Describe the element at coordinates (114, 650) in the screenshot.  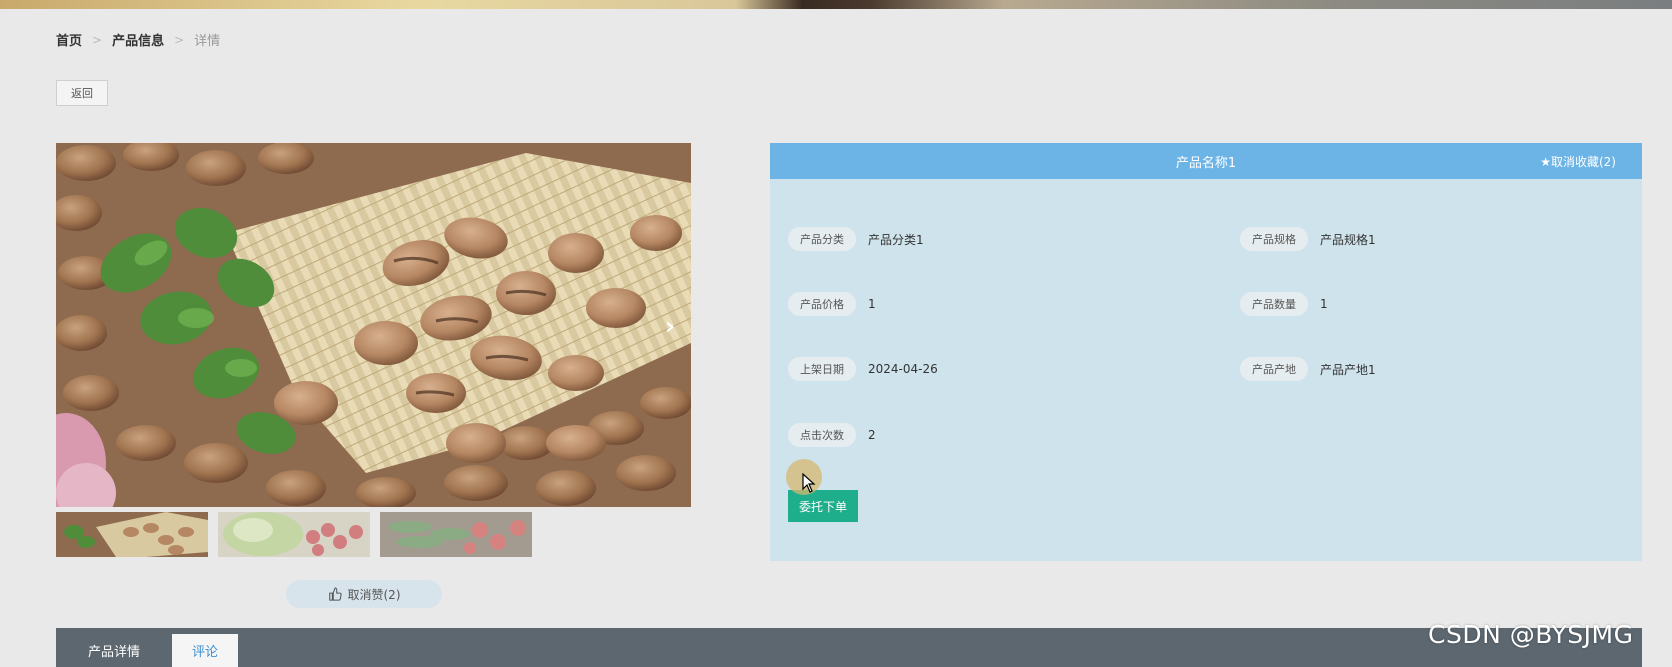
I see `tab-product-details: 产品详情` at that location.